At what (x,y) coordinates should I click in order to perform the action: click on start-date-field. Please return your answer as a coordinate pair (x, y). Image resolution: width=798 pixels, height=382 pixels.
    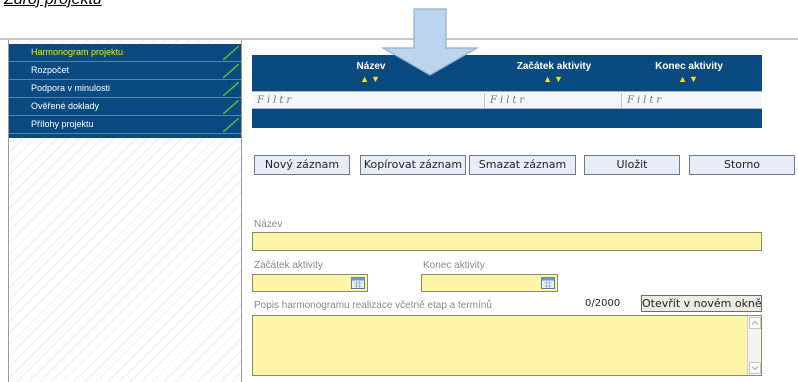
    Looking at the image, I should click on (310, 283).